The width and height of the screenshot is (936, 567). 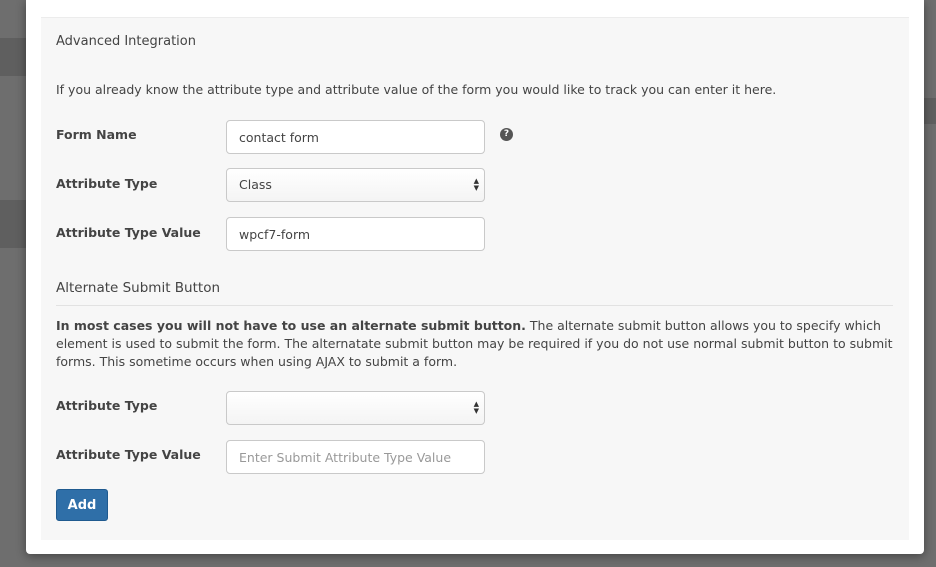 What do you see at coordinates (355, 185) in the screenshot?
I see `attribute-type-select: Class ▲ ▼` at bounding box center [355, 185].